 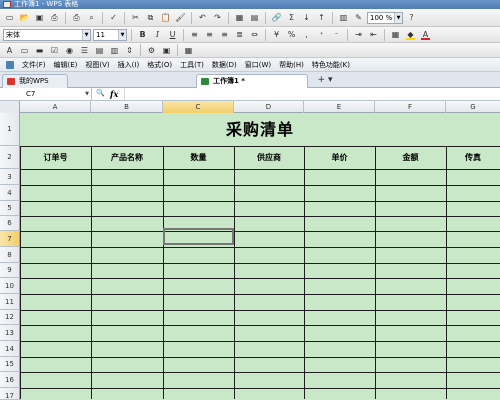 What do you see at coordinates (114, 50) in the screenshot?
I see `scrollbar-icon: ▥` at bounding box center [114, 50].